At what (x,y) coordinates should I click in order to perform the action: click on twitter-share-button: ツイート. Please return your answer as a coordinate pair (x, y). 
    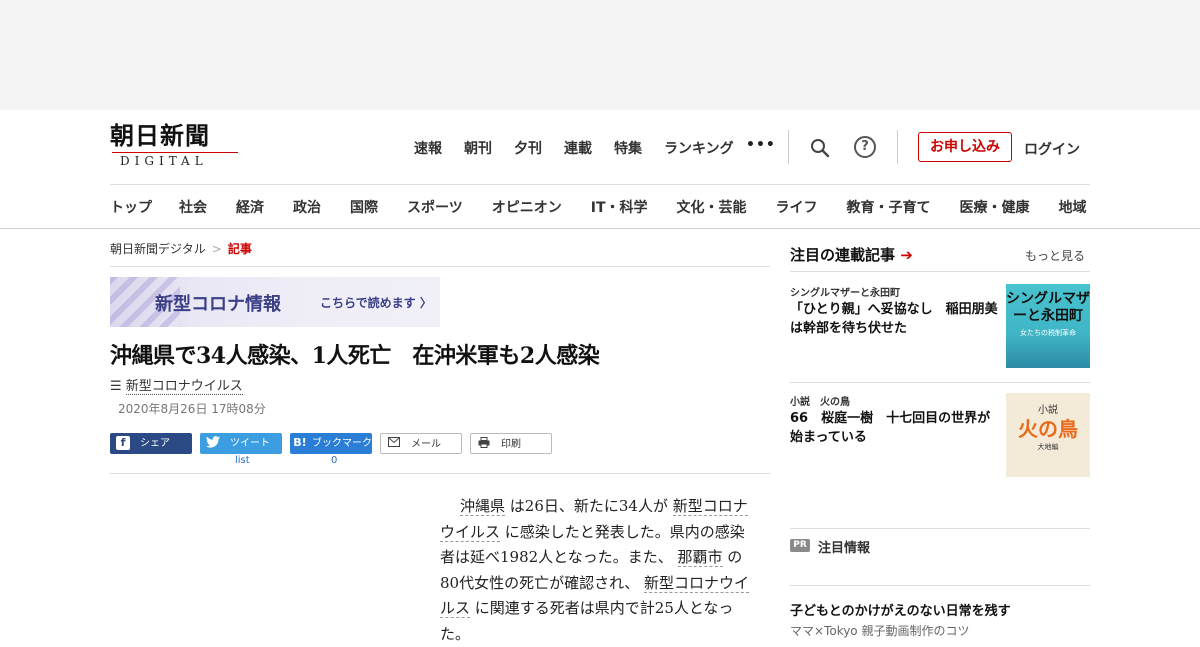
    Looking at the image, I should click on (241, 443).